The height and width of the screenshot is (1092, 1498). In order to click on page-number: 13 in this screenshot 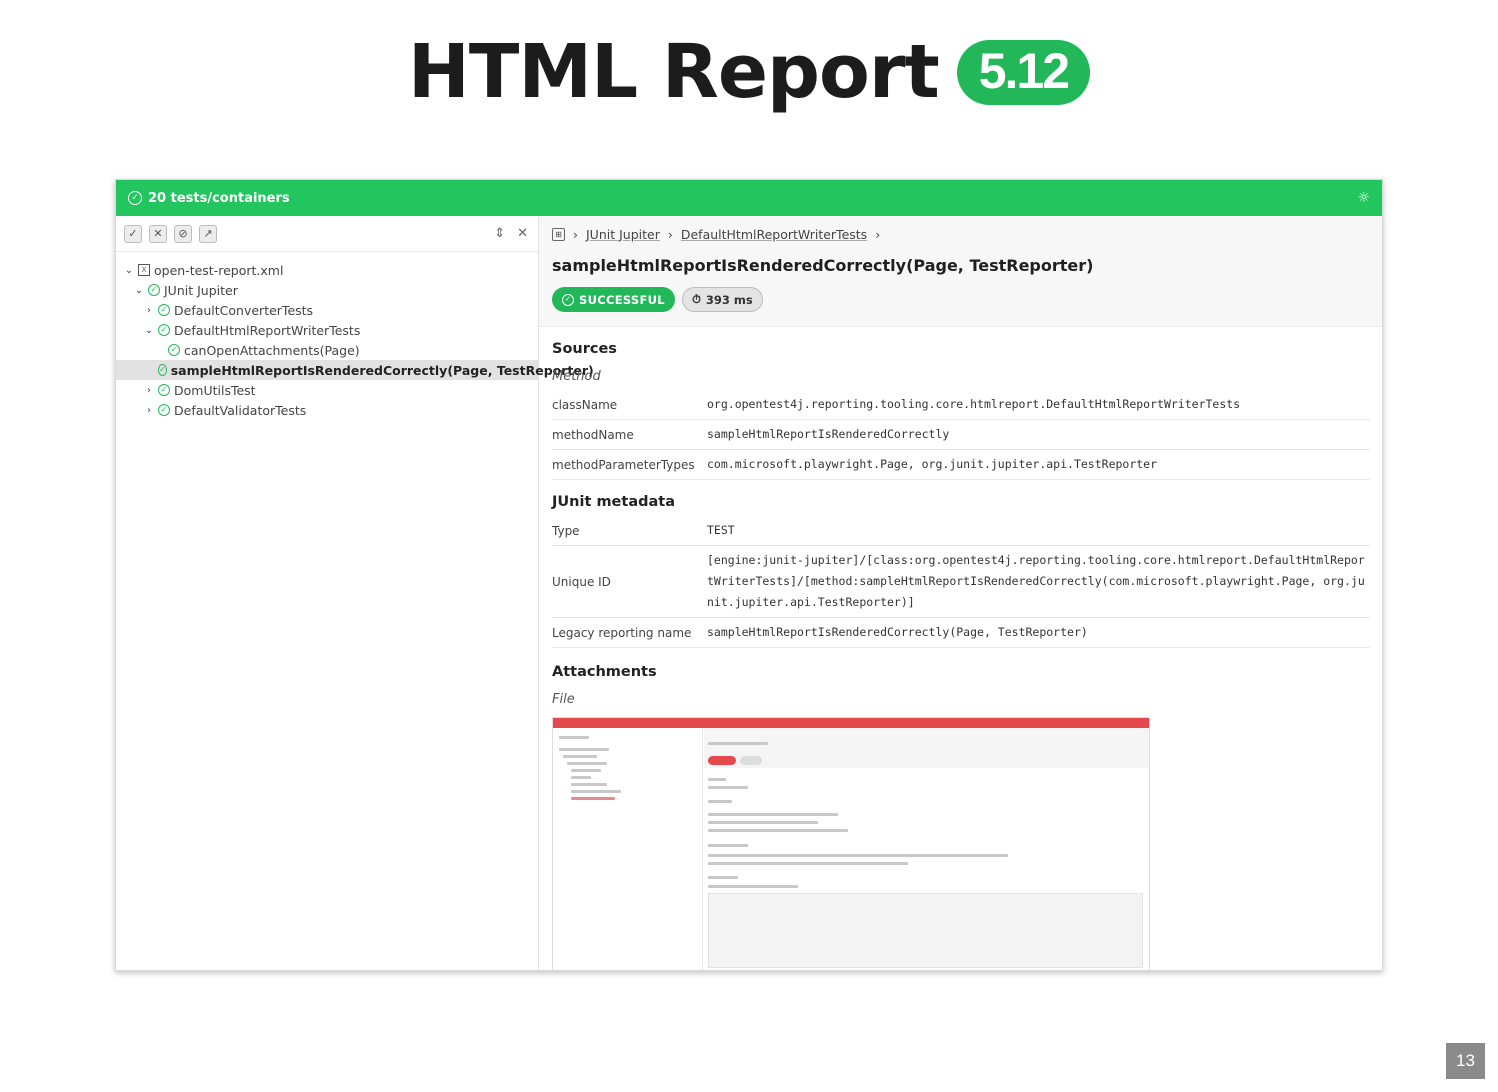, I will do `click(1465, 1061)`.